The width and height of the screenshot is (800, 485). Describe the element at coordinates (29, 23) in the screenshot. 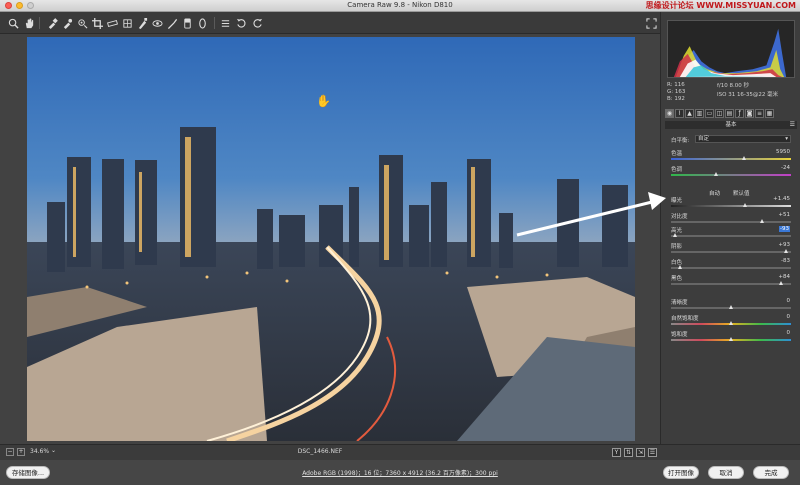

I see `hand-icon` at that location.